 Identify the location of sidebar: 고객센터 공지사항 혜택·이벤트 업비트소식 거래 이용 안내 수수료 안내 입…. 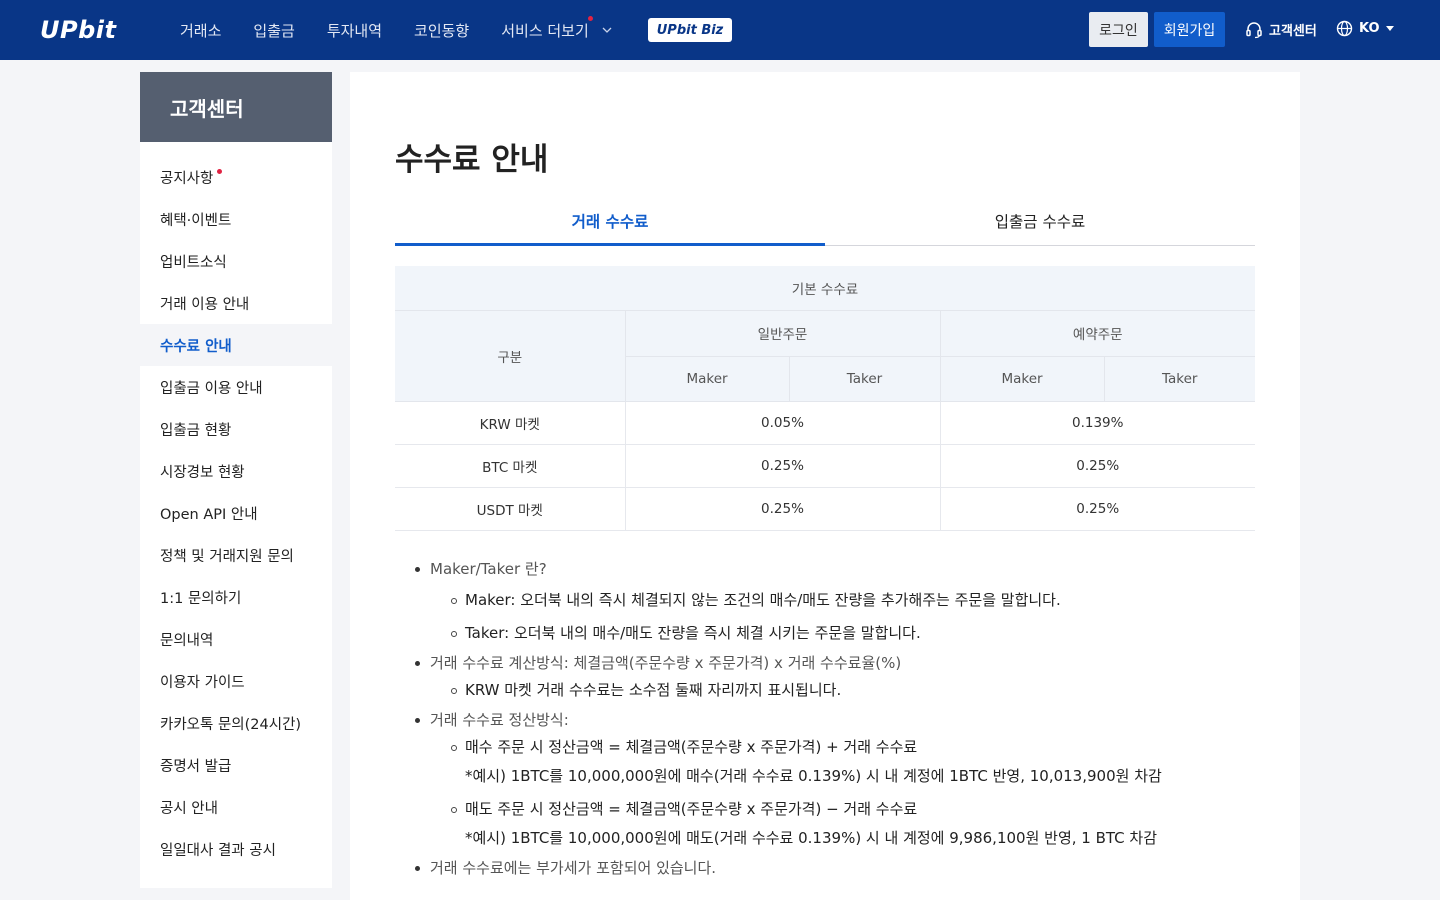
(236, 480).